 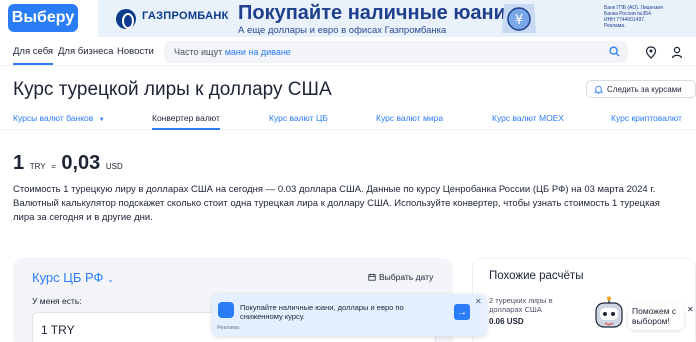 I want to click on rate-result: 1 TRY = 0,03 USD, so click(x=68, y=163).